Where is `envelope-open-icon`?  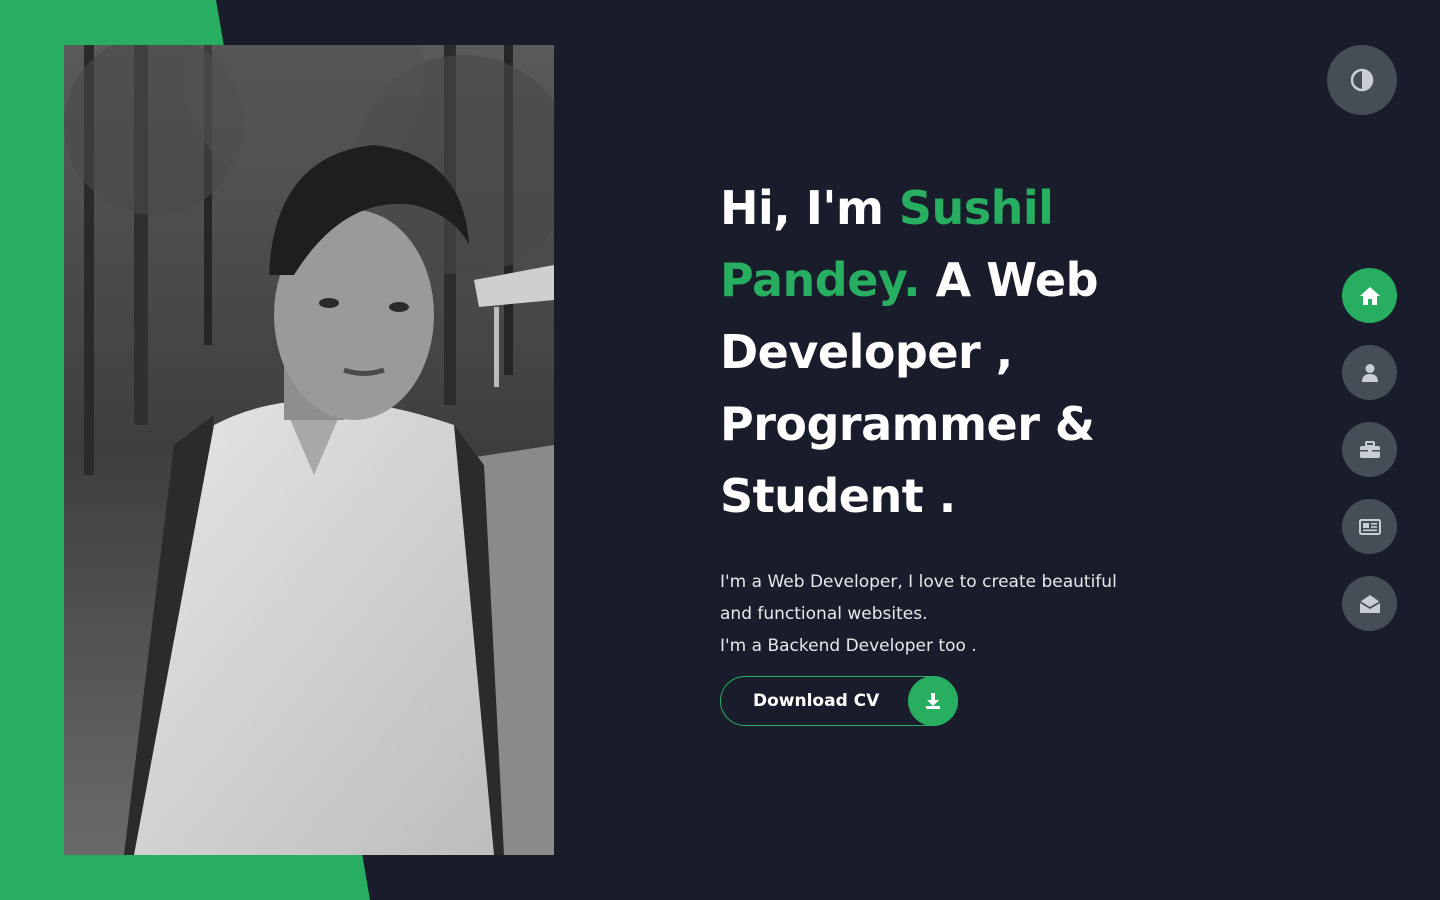
envelope-open-icon is located at coordinates (1369, 603).